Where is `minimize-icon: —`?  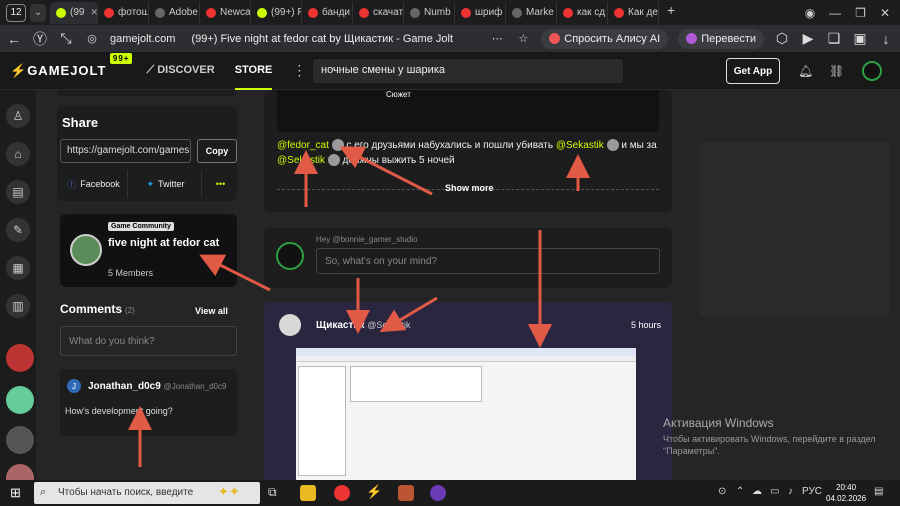
minimize-icon: — is located at coordinates (835, 13).